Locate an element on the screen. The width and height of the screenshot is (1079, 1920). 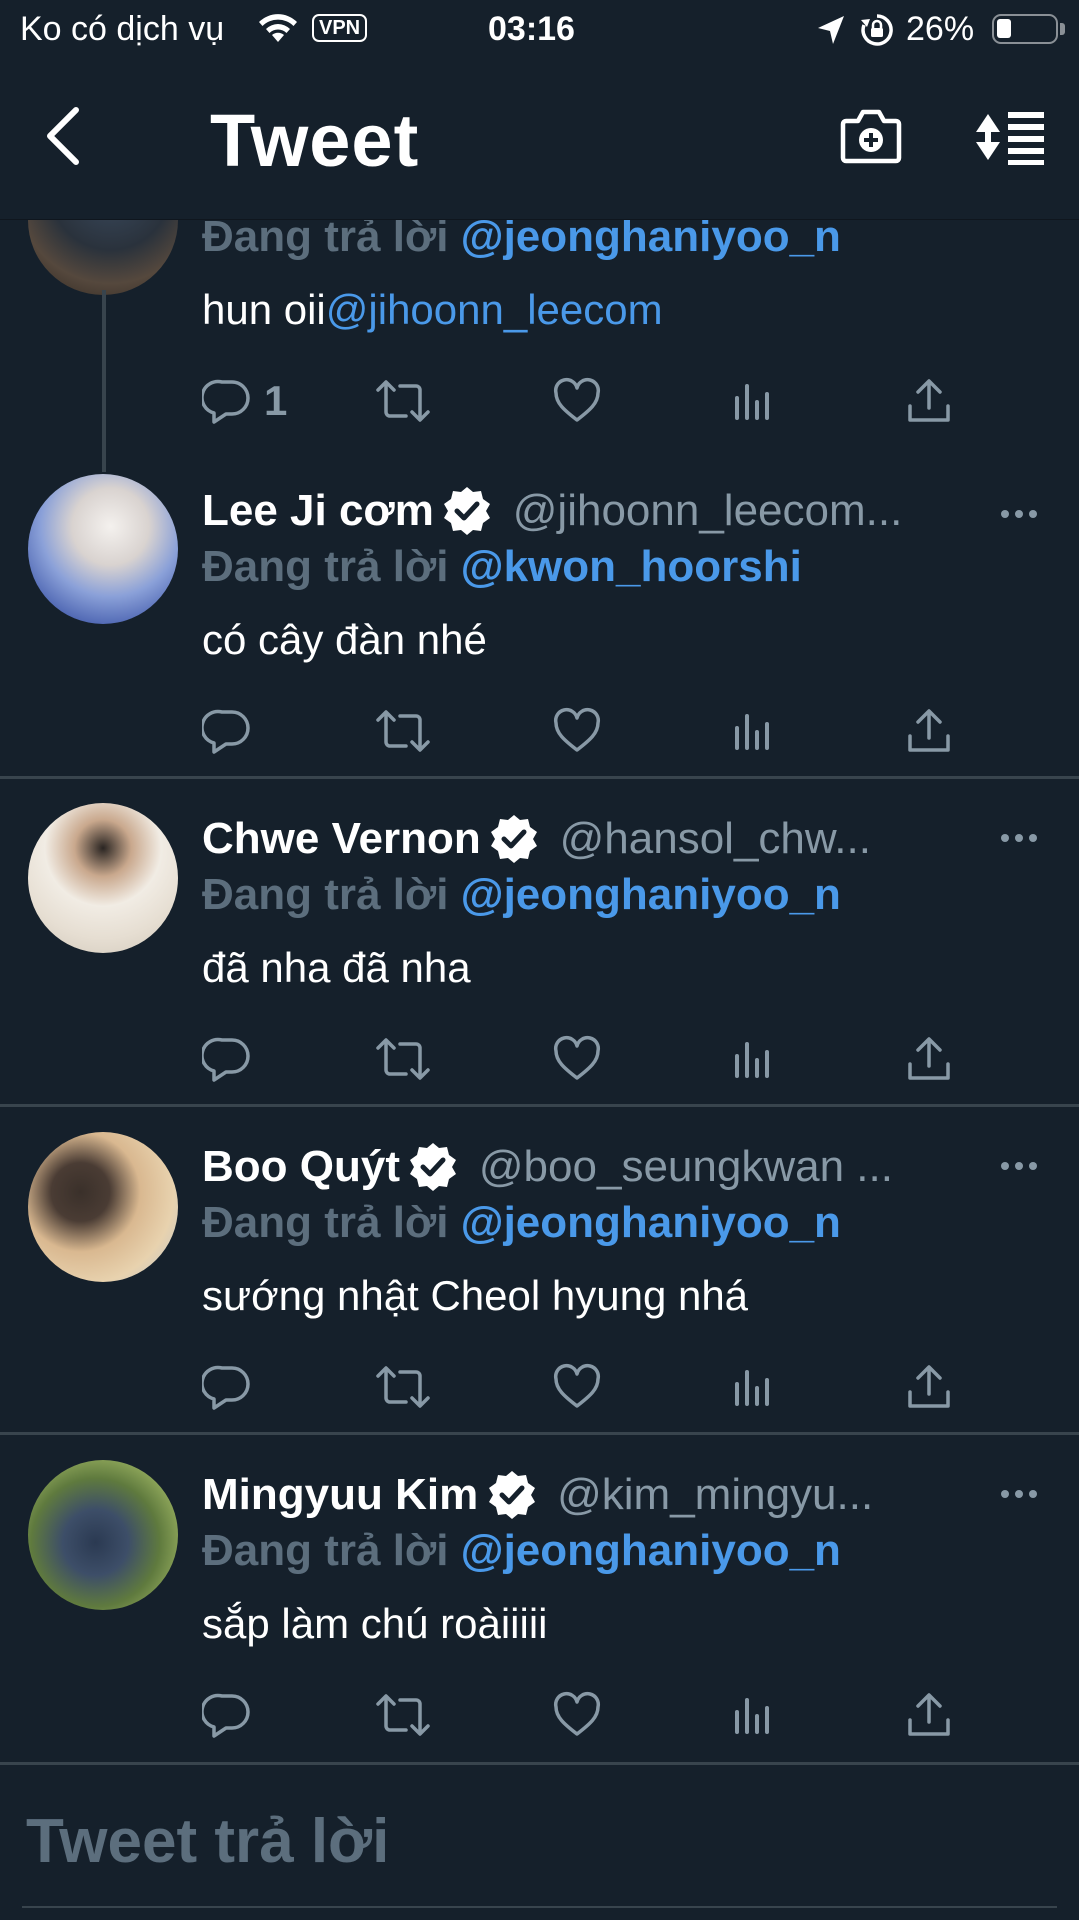
replying-to-line: Đang trả lời @kwon_hoorshi is located at coordinates (502, 567).